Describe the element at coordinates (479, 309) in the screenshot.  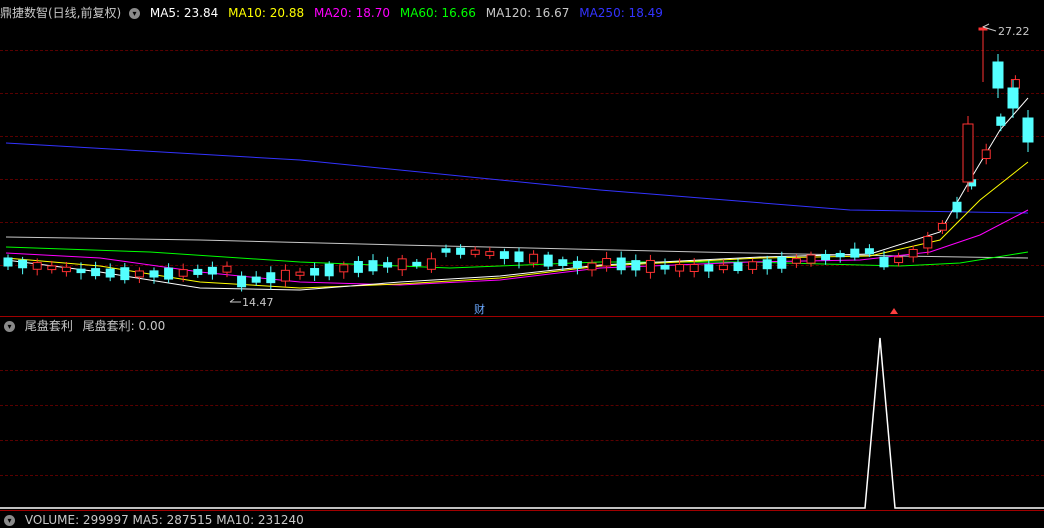
I see `finance-event-marker: 财` at that location.